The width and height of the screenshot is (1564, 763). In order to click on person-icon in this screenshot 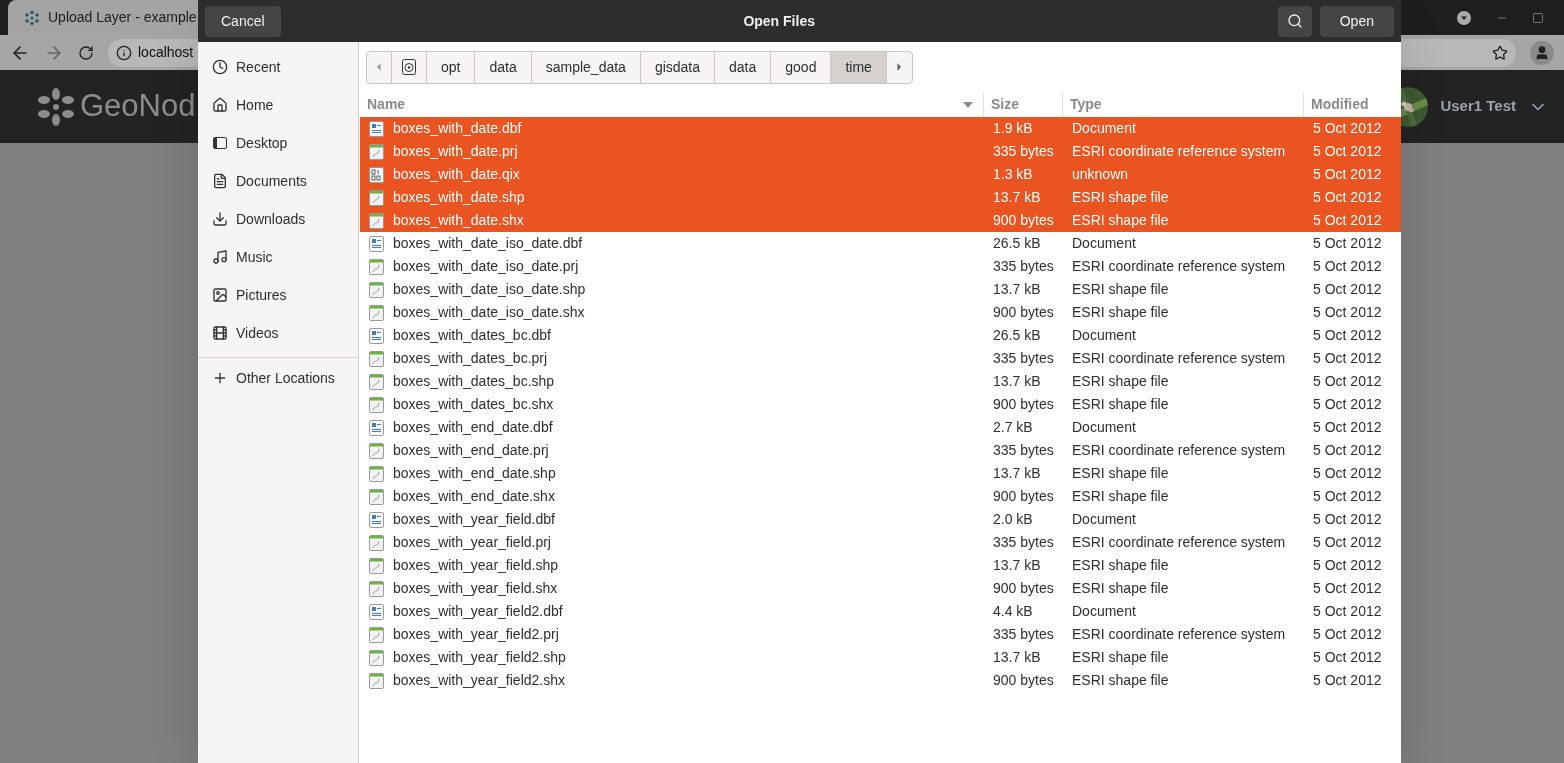, I will do `click(1542, 52)`.